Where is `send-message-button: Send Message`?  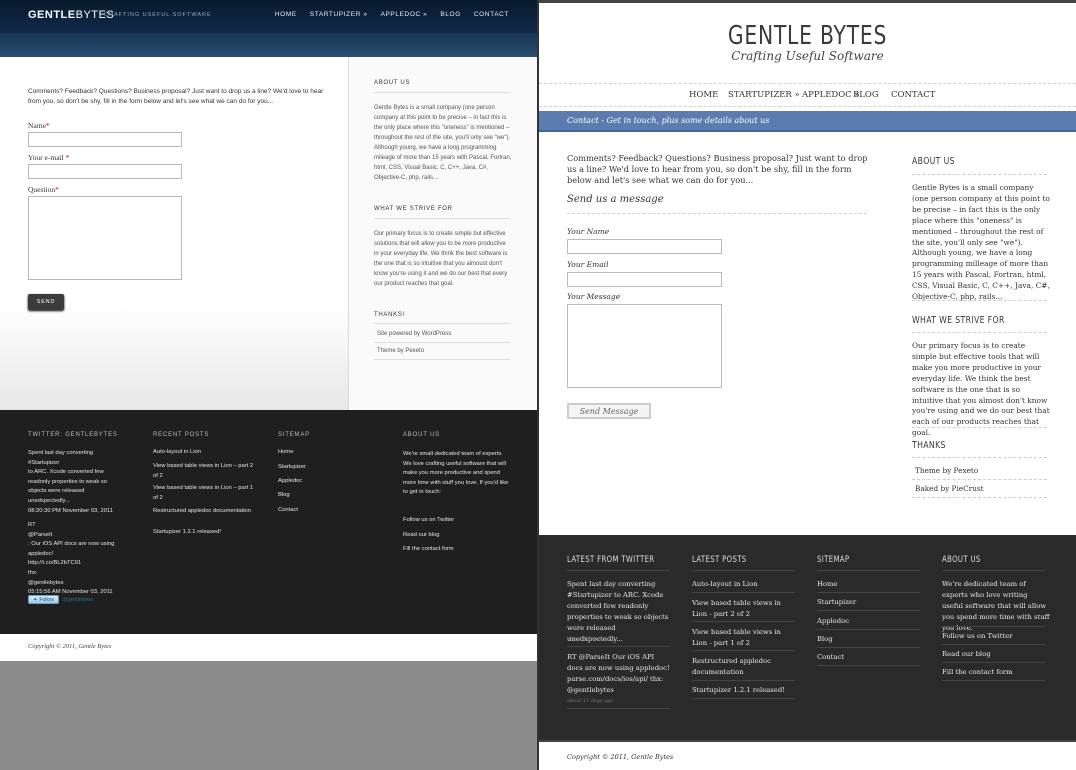
send-message-button: Send Message is located at coordinates (609, 411).